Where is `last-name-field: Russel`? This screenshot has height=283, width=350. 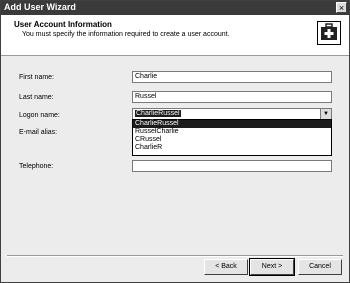 last-name-field: Russel is located at coordinates (232, 97).